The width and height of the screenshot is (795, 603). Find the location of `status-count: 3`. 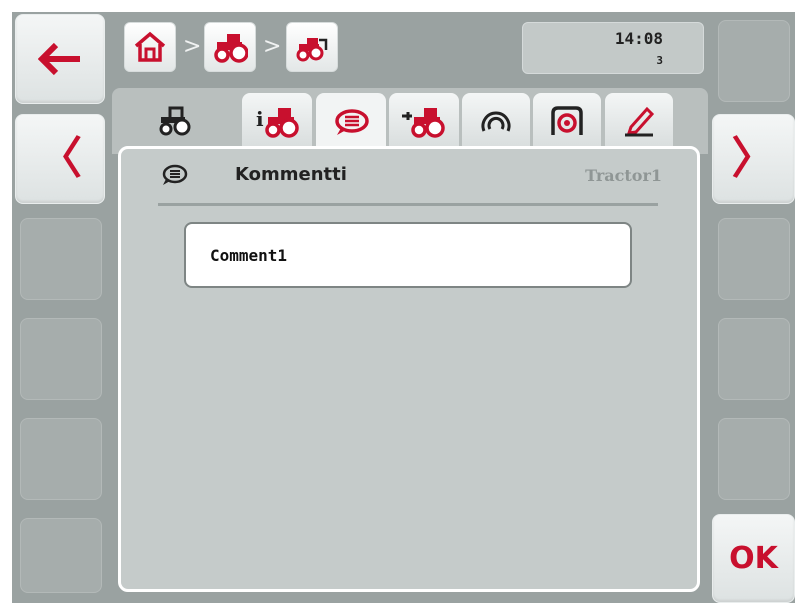

status-count: 3 is located at coordinates (659, 60).